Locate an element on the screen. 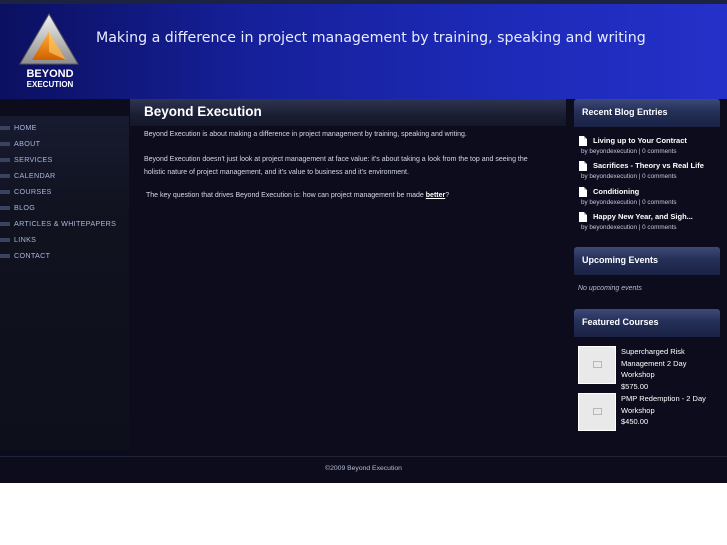 The width and height of the screenshot is (727, 545). blog-section-header: Recent Blog Entries is located at coordinates (647, 113).